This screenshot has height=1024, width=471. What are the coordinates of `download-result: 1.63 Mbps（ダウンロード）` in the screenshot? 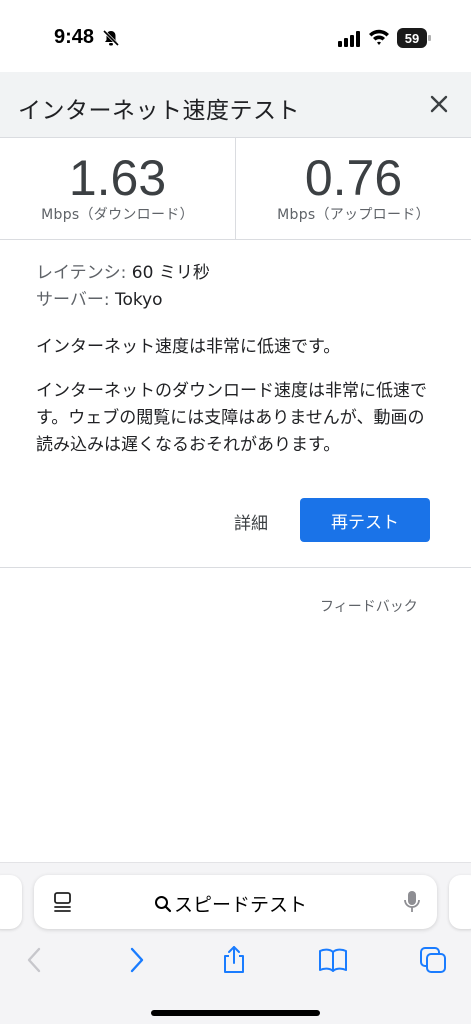 It's located at (117, 189).